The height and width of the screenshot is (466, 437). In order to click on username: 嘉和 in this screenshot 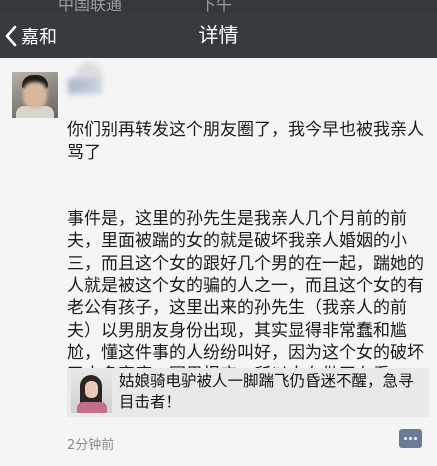, I will do `click(85, 86)`.